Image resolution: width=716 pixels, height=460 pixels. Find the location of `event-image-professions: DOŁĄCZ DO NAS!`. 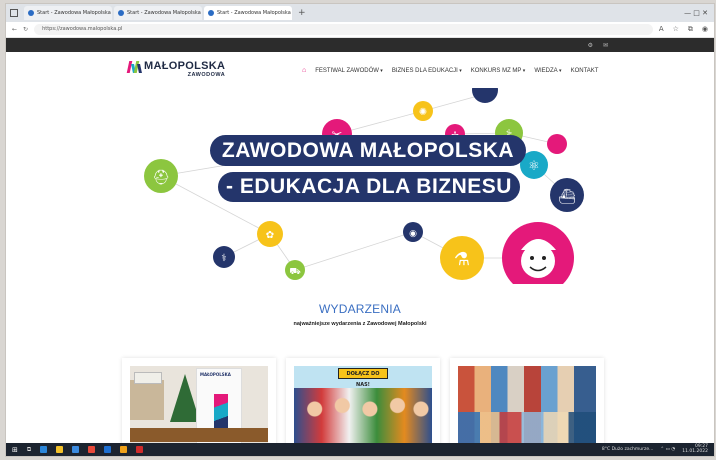

event-image-professions: DOŁĄCZ DO NAS! is located at coordinates (363, 408).